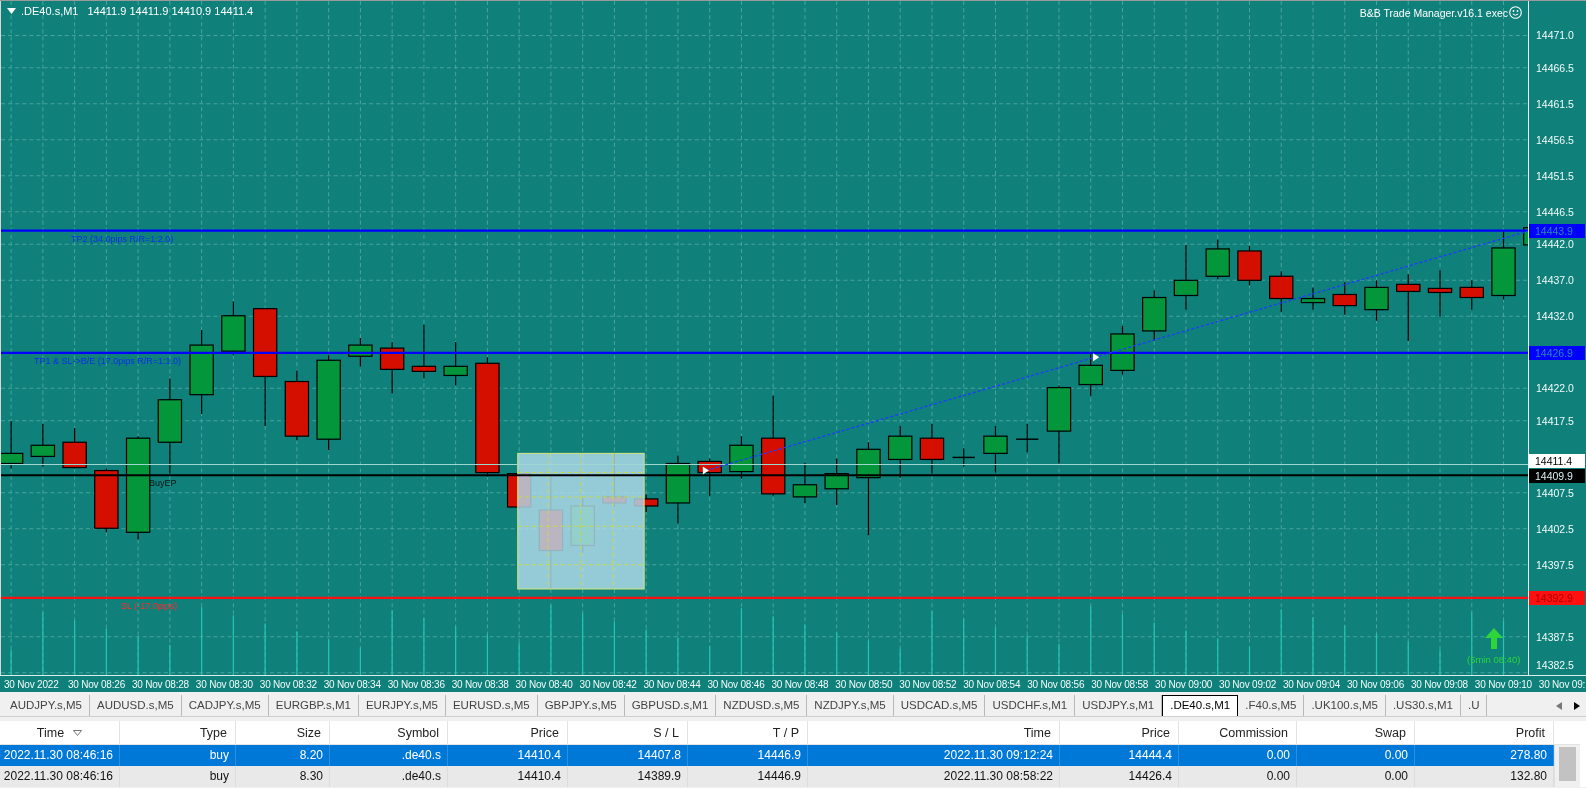 The image size is (1586, 788). What do you see at coordinates (1555, 564) in the screenshot?
I see `price-label: 14397.5` at bounding box center [1555, 564].